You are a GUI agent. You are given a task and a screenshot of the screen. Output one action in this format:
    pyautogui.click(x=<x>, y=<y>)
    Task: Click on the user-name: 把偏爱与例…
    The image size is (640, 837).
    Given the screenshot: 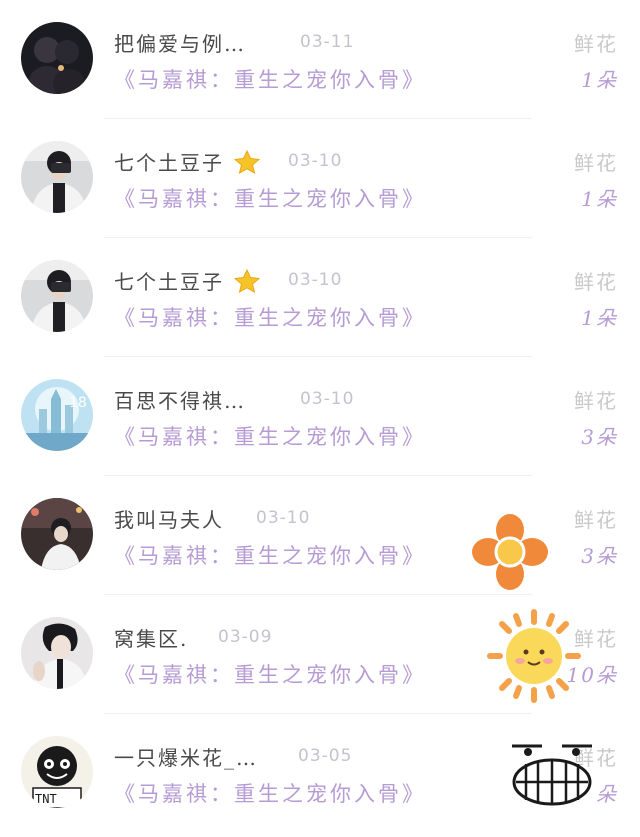 What is the action you would take?
    pyautogui.click(x=180, y=42)
    